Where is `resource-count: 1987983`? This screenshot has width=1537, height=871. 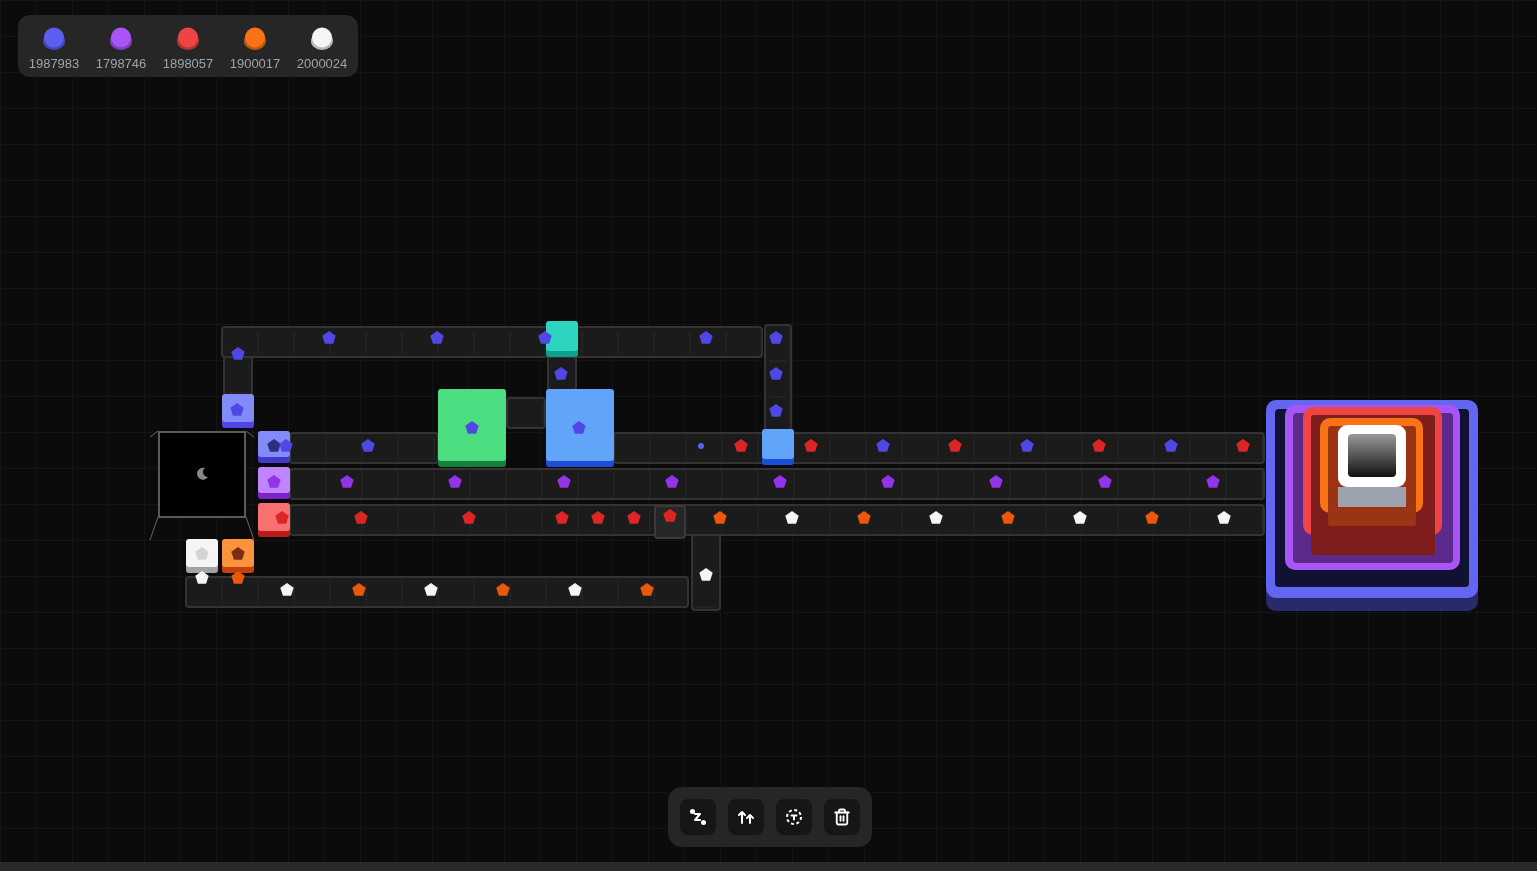 resource-count: 1987983 is located at coordinates (54, 63).